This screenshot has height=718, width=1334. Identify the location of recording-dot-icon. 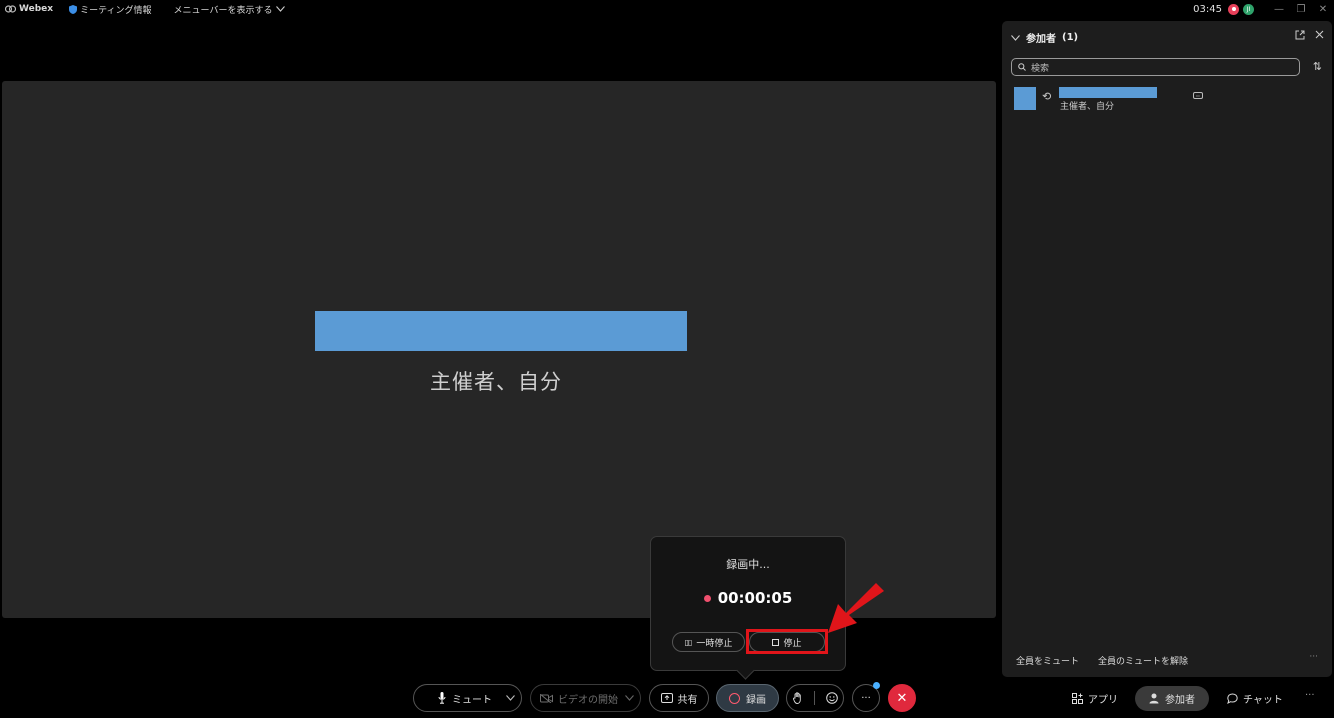
(707, 598).